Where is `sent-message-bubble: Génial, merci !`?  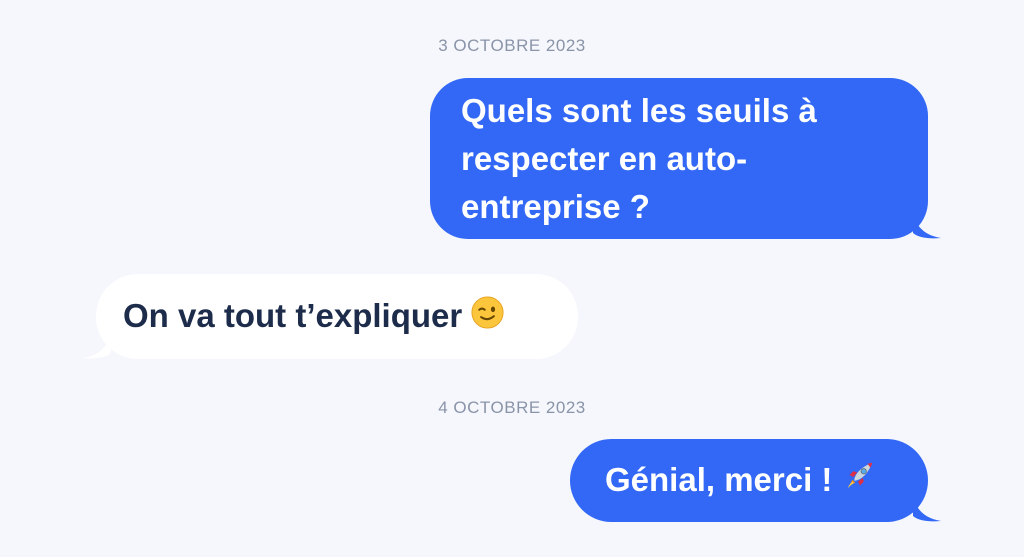 sent-message-bubble: Génial, merci ! is located at coordinates (755, 480).